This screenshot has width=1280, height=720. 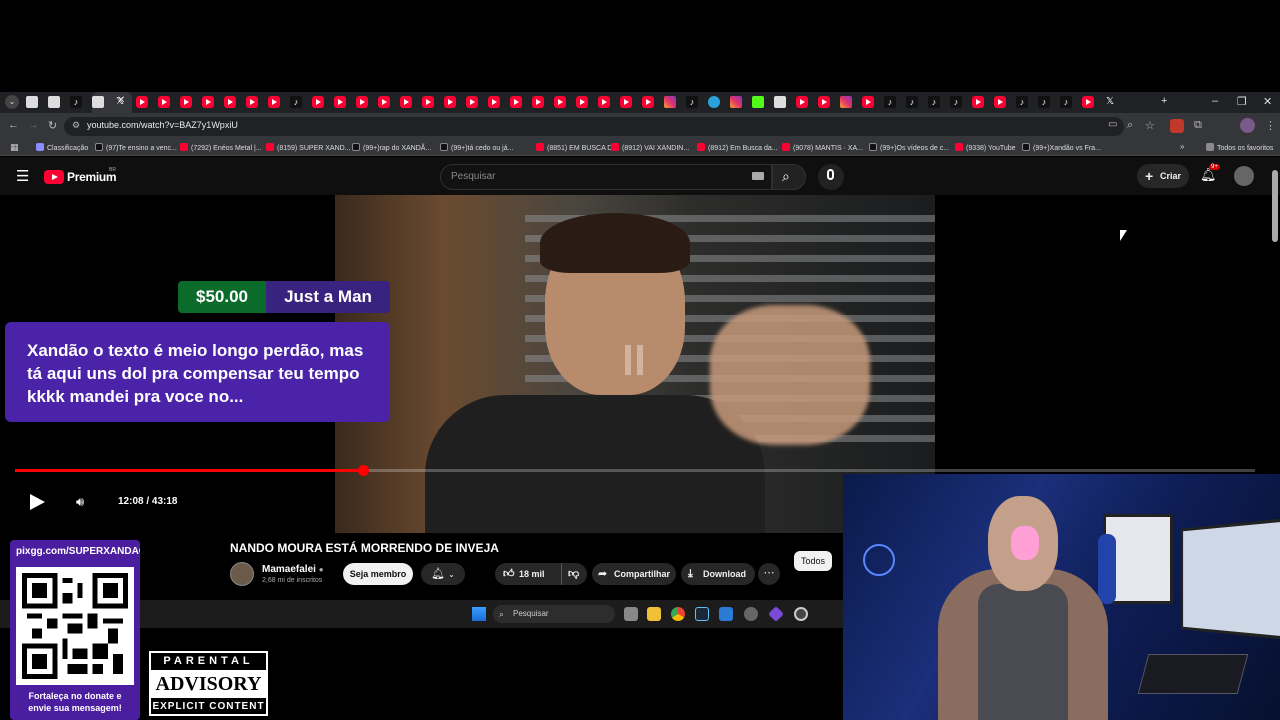 What do you see at coordinates (751, 614) in the screenshot?
I see `settings-icon` at bounding box center [751, 614].